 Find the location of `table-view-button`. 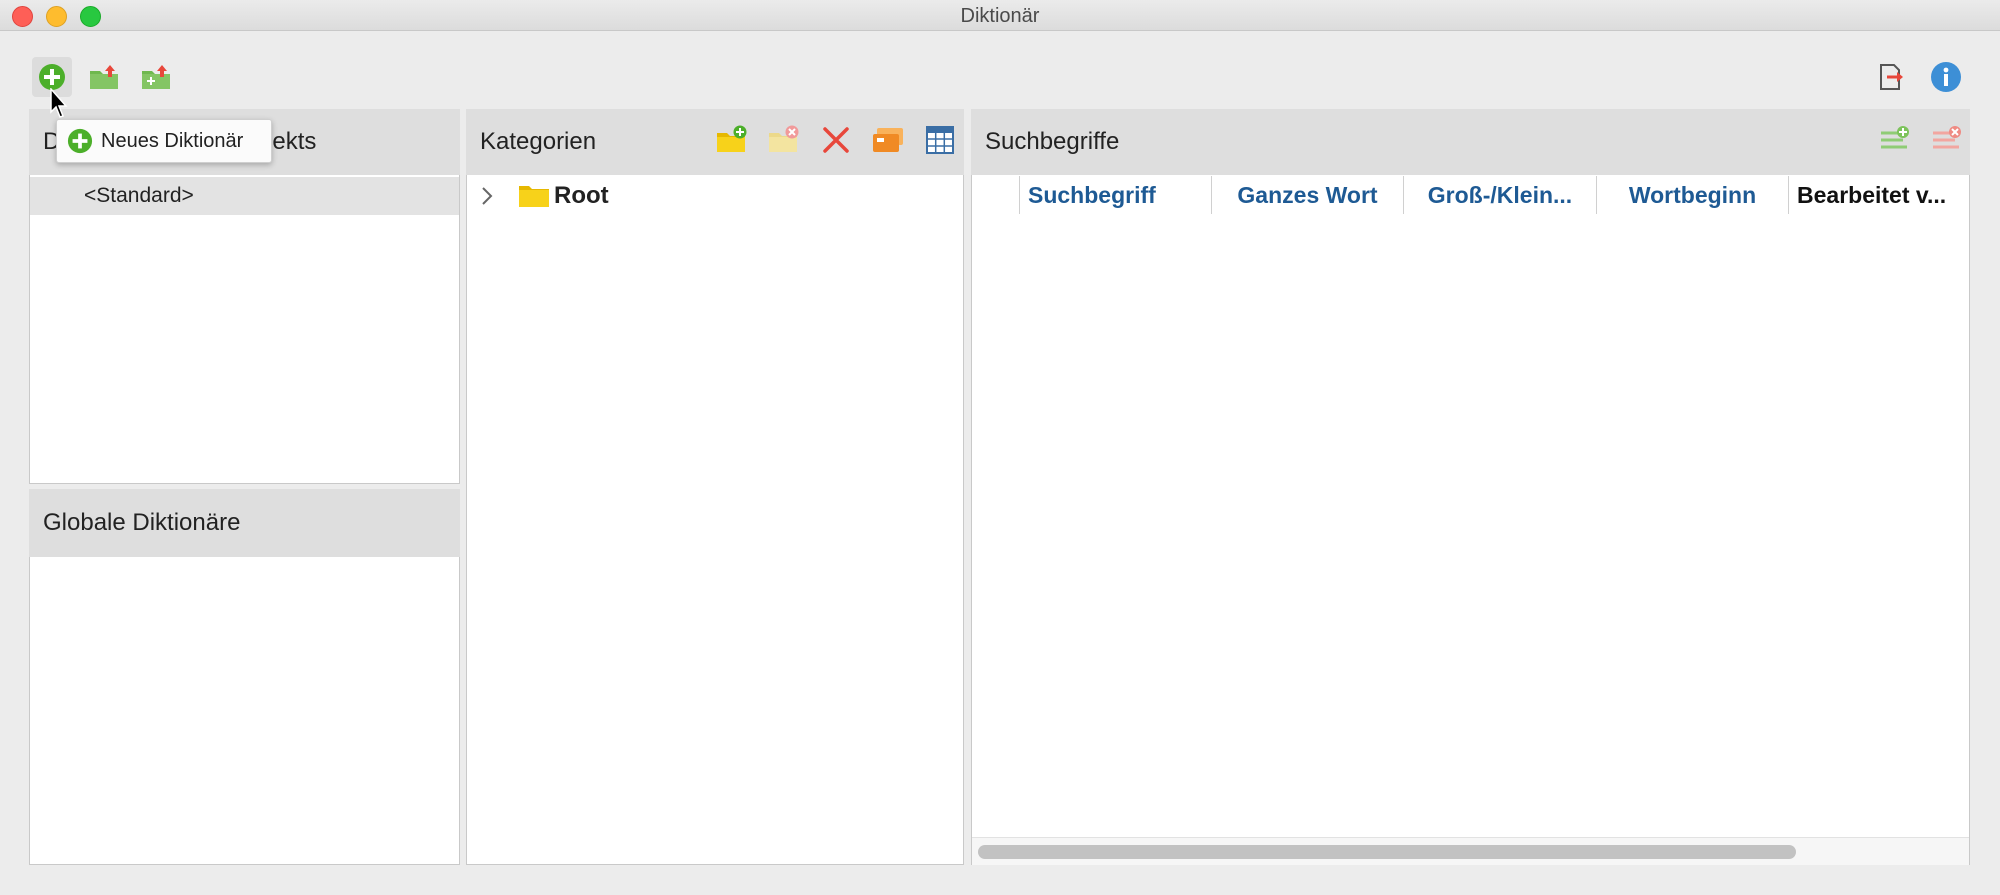

table-view-button is located at coordinates (940, 140).